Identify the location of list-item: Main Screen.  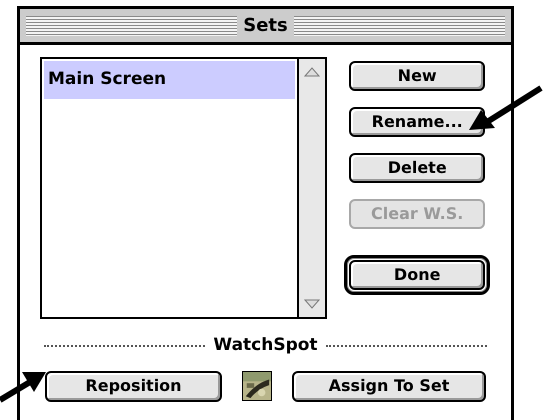
(170, 79).